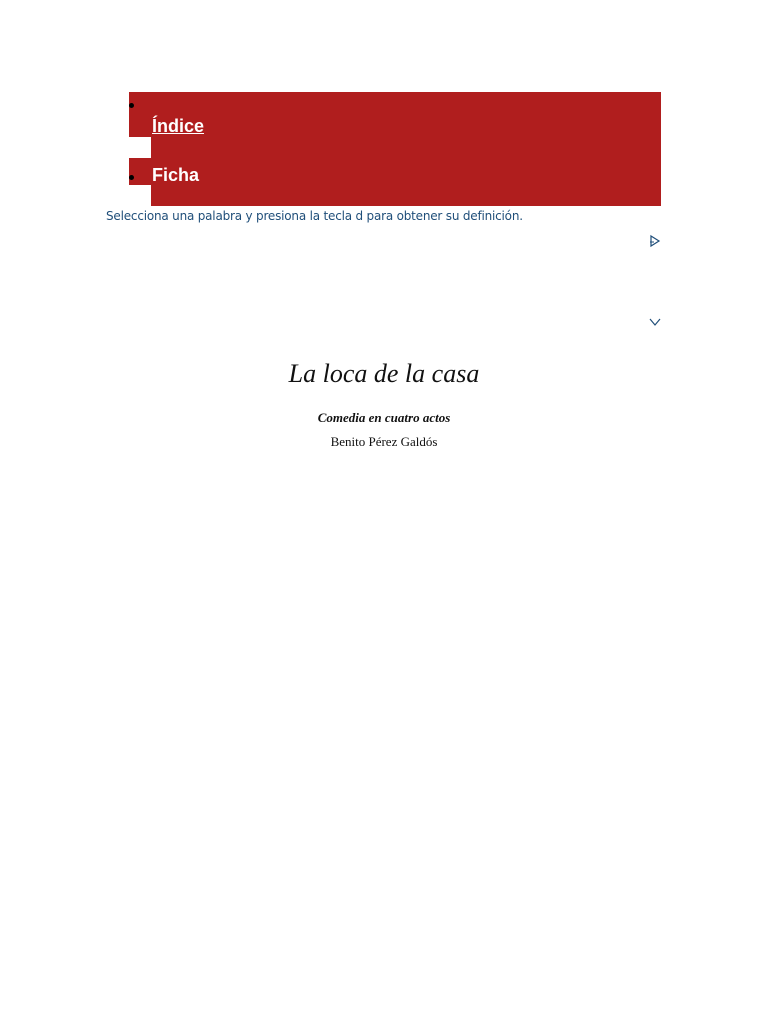 Image resolution: width=768 pixels, height=1024 pixels. Describe the element at coordinates (655, 241) in the screenshot. I see `play-triangle-icon` at that location.